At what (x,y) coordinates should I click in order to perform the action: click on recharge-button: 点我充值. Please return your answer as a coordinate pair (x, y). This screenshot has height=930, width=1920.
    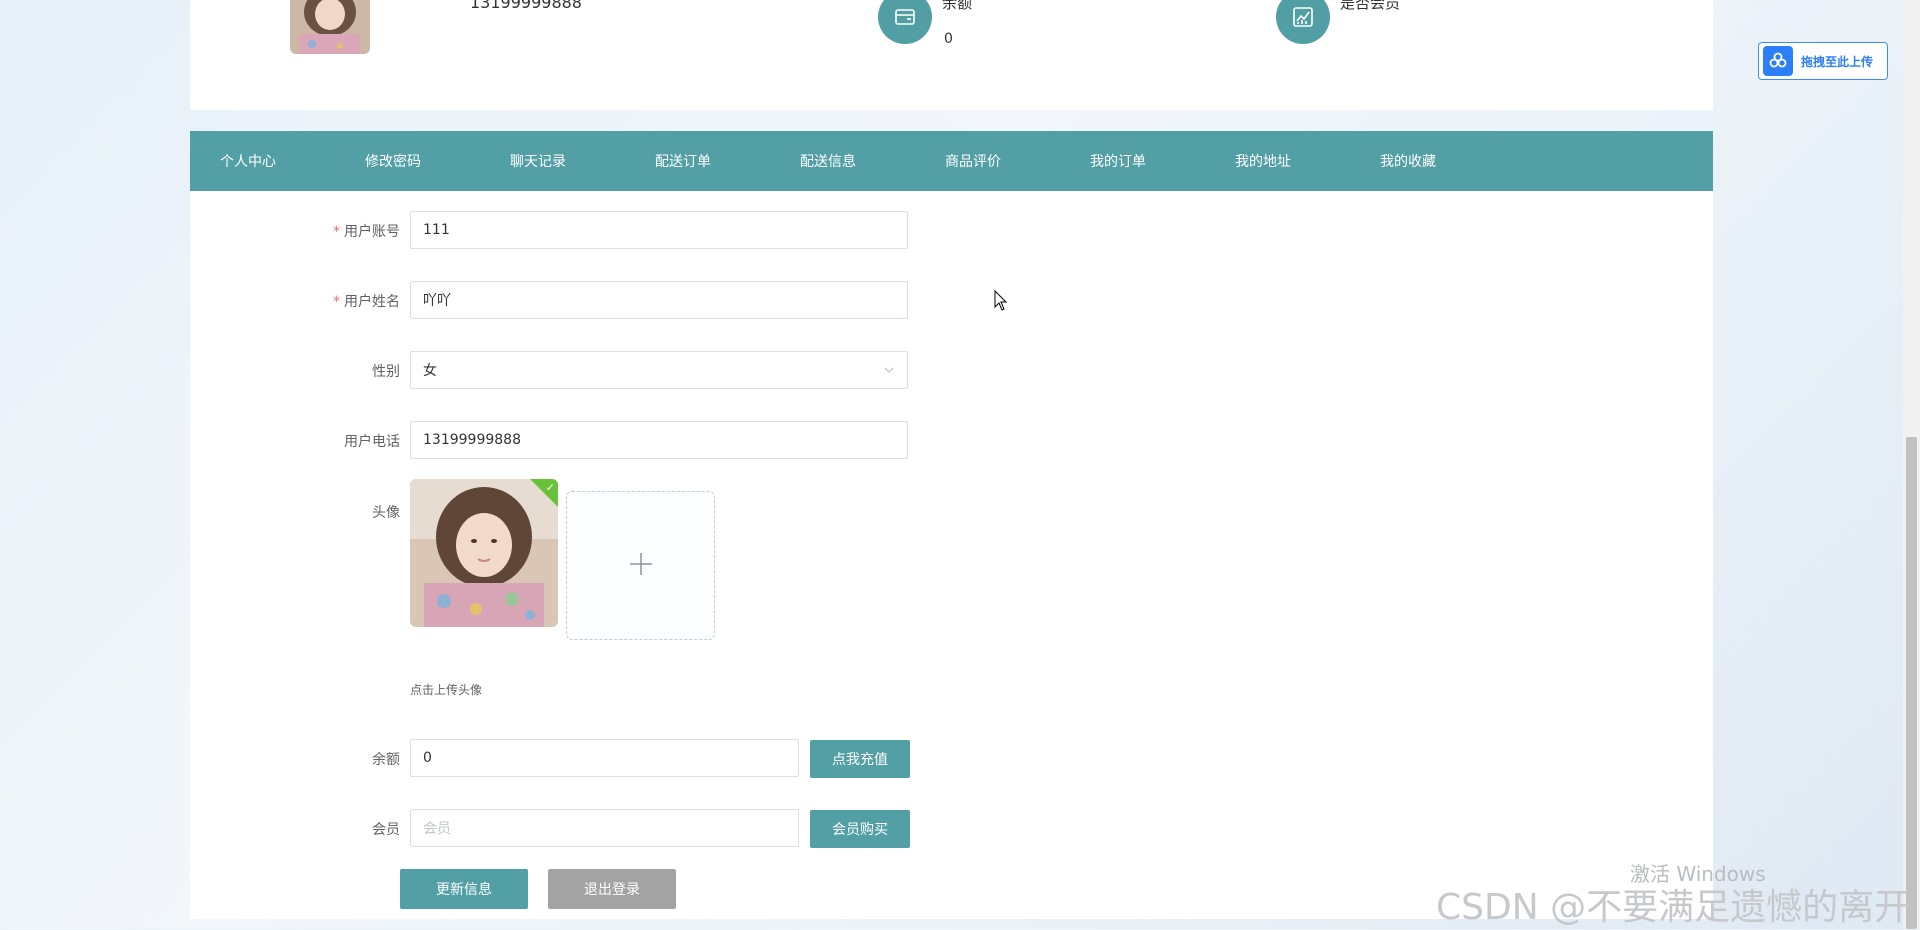
    Looking at the image, I should click on (860, 759).